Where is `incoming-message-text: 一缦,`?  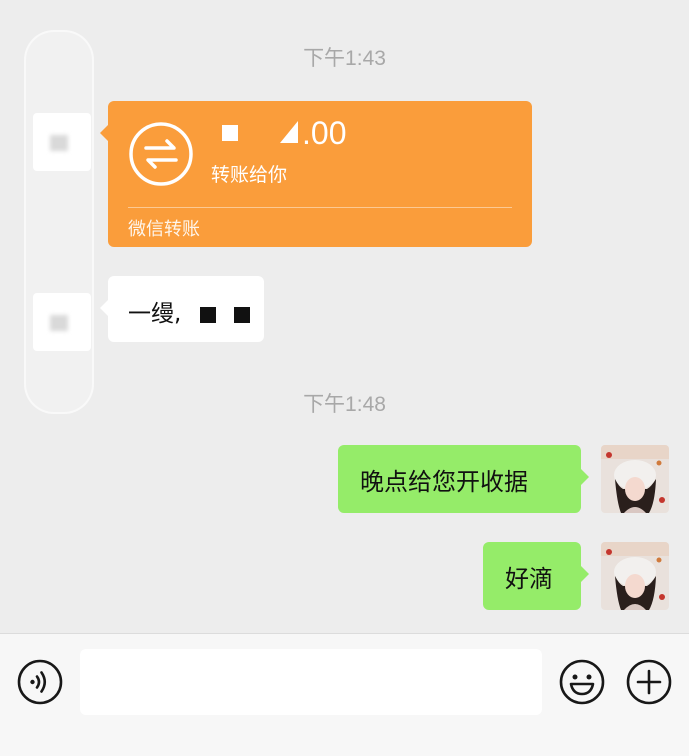 incoming-message-text: 一缦, is located at coordinates (155, 314).